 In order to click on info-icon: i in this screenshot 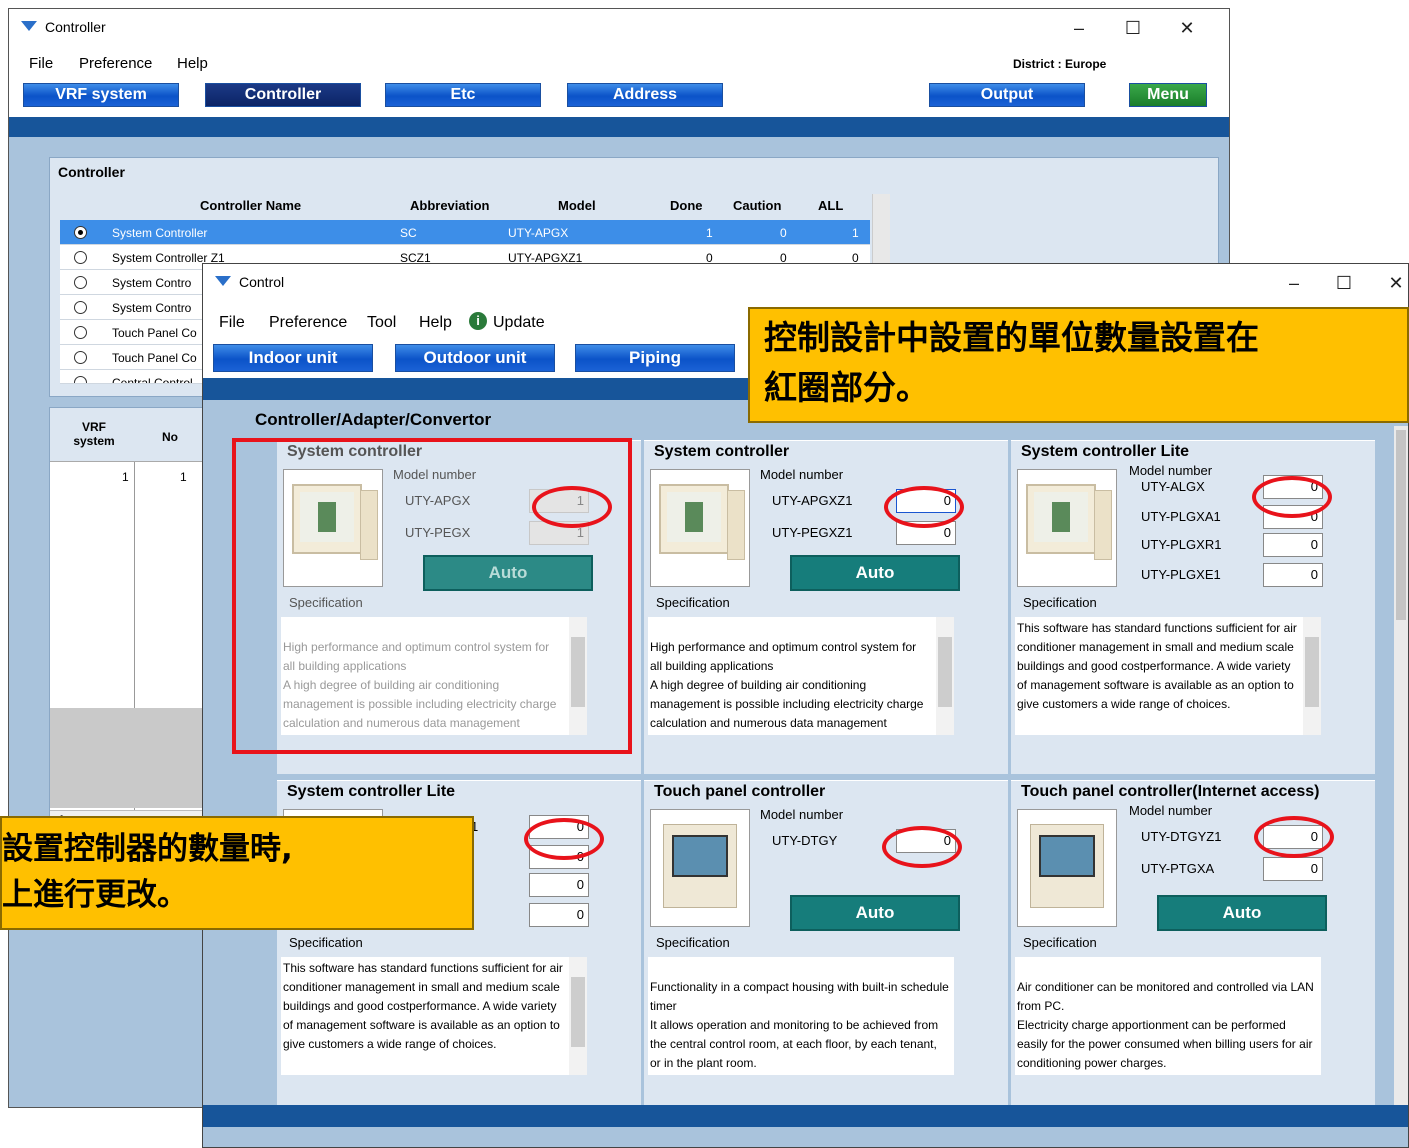, I will do `click(478, 321)`.